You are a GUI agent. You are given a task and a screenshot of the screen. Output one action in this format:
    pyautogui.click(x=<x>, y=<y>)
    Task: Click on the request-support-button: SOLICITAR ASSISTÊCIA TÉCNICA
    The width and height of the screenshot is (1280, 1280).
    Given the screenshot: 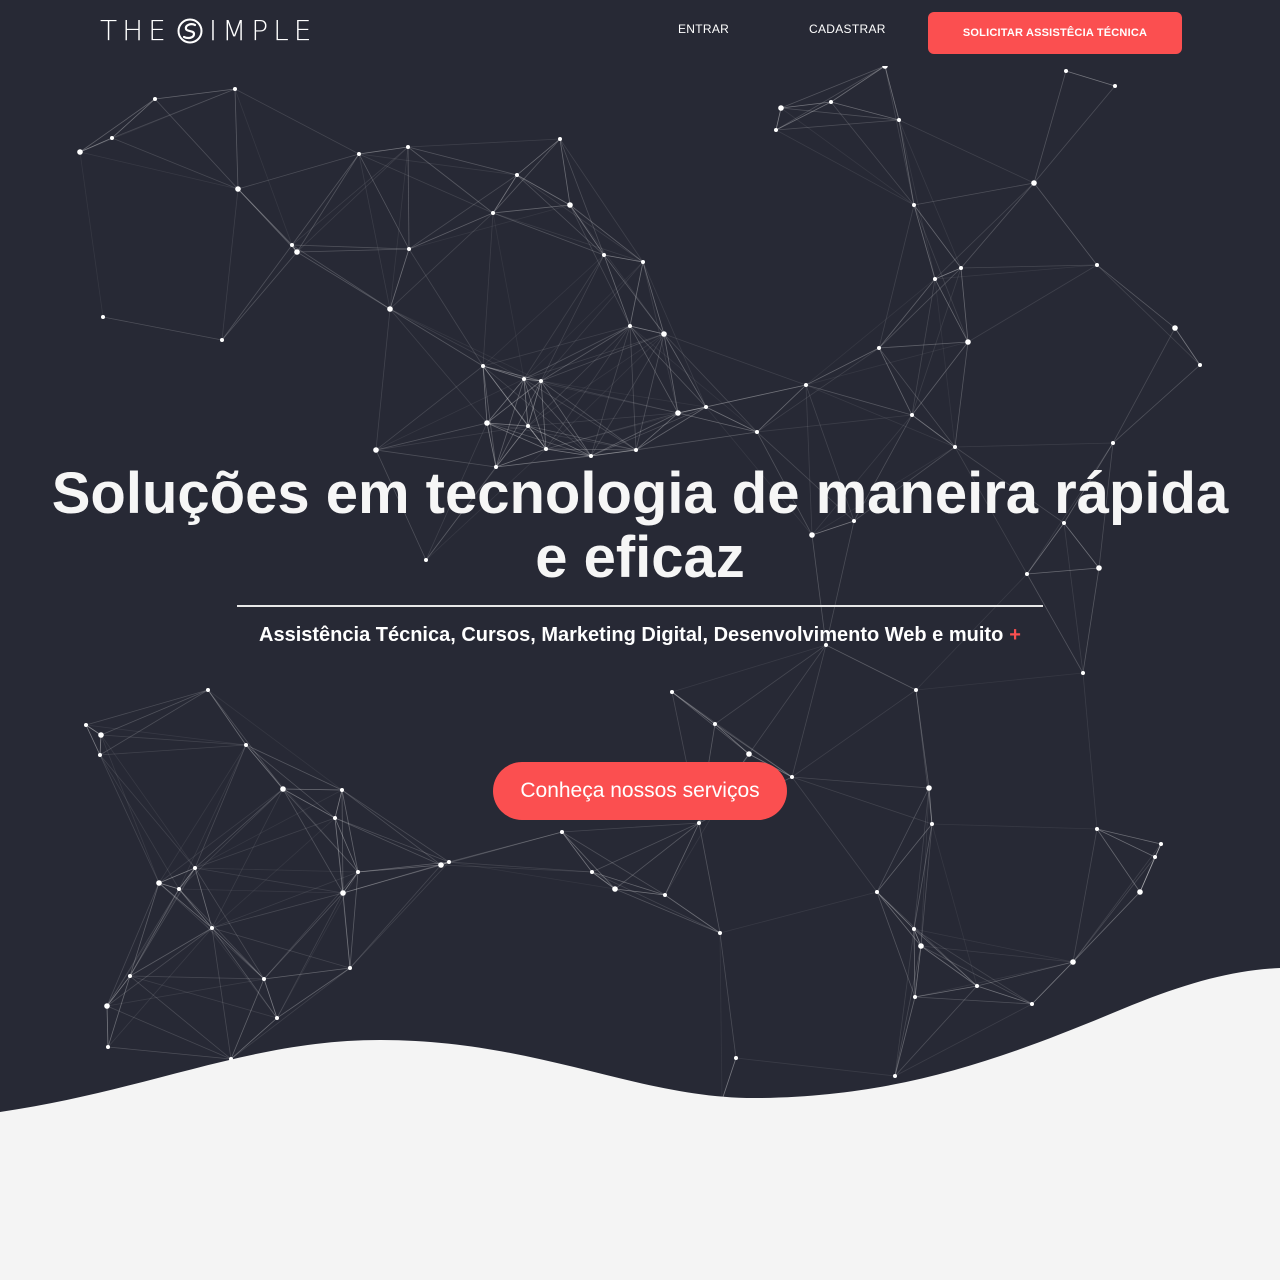 What is the action you would take?
    pyautogui.click(x=1055, y=33)
    